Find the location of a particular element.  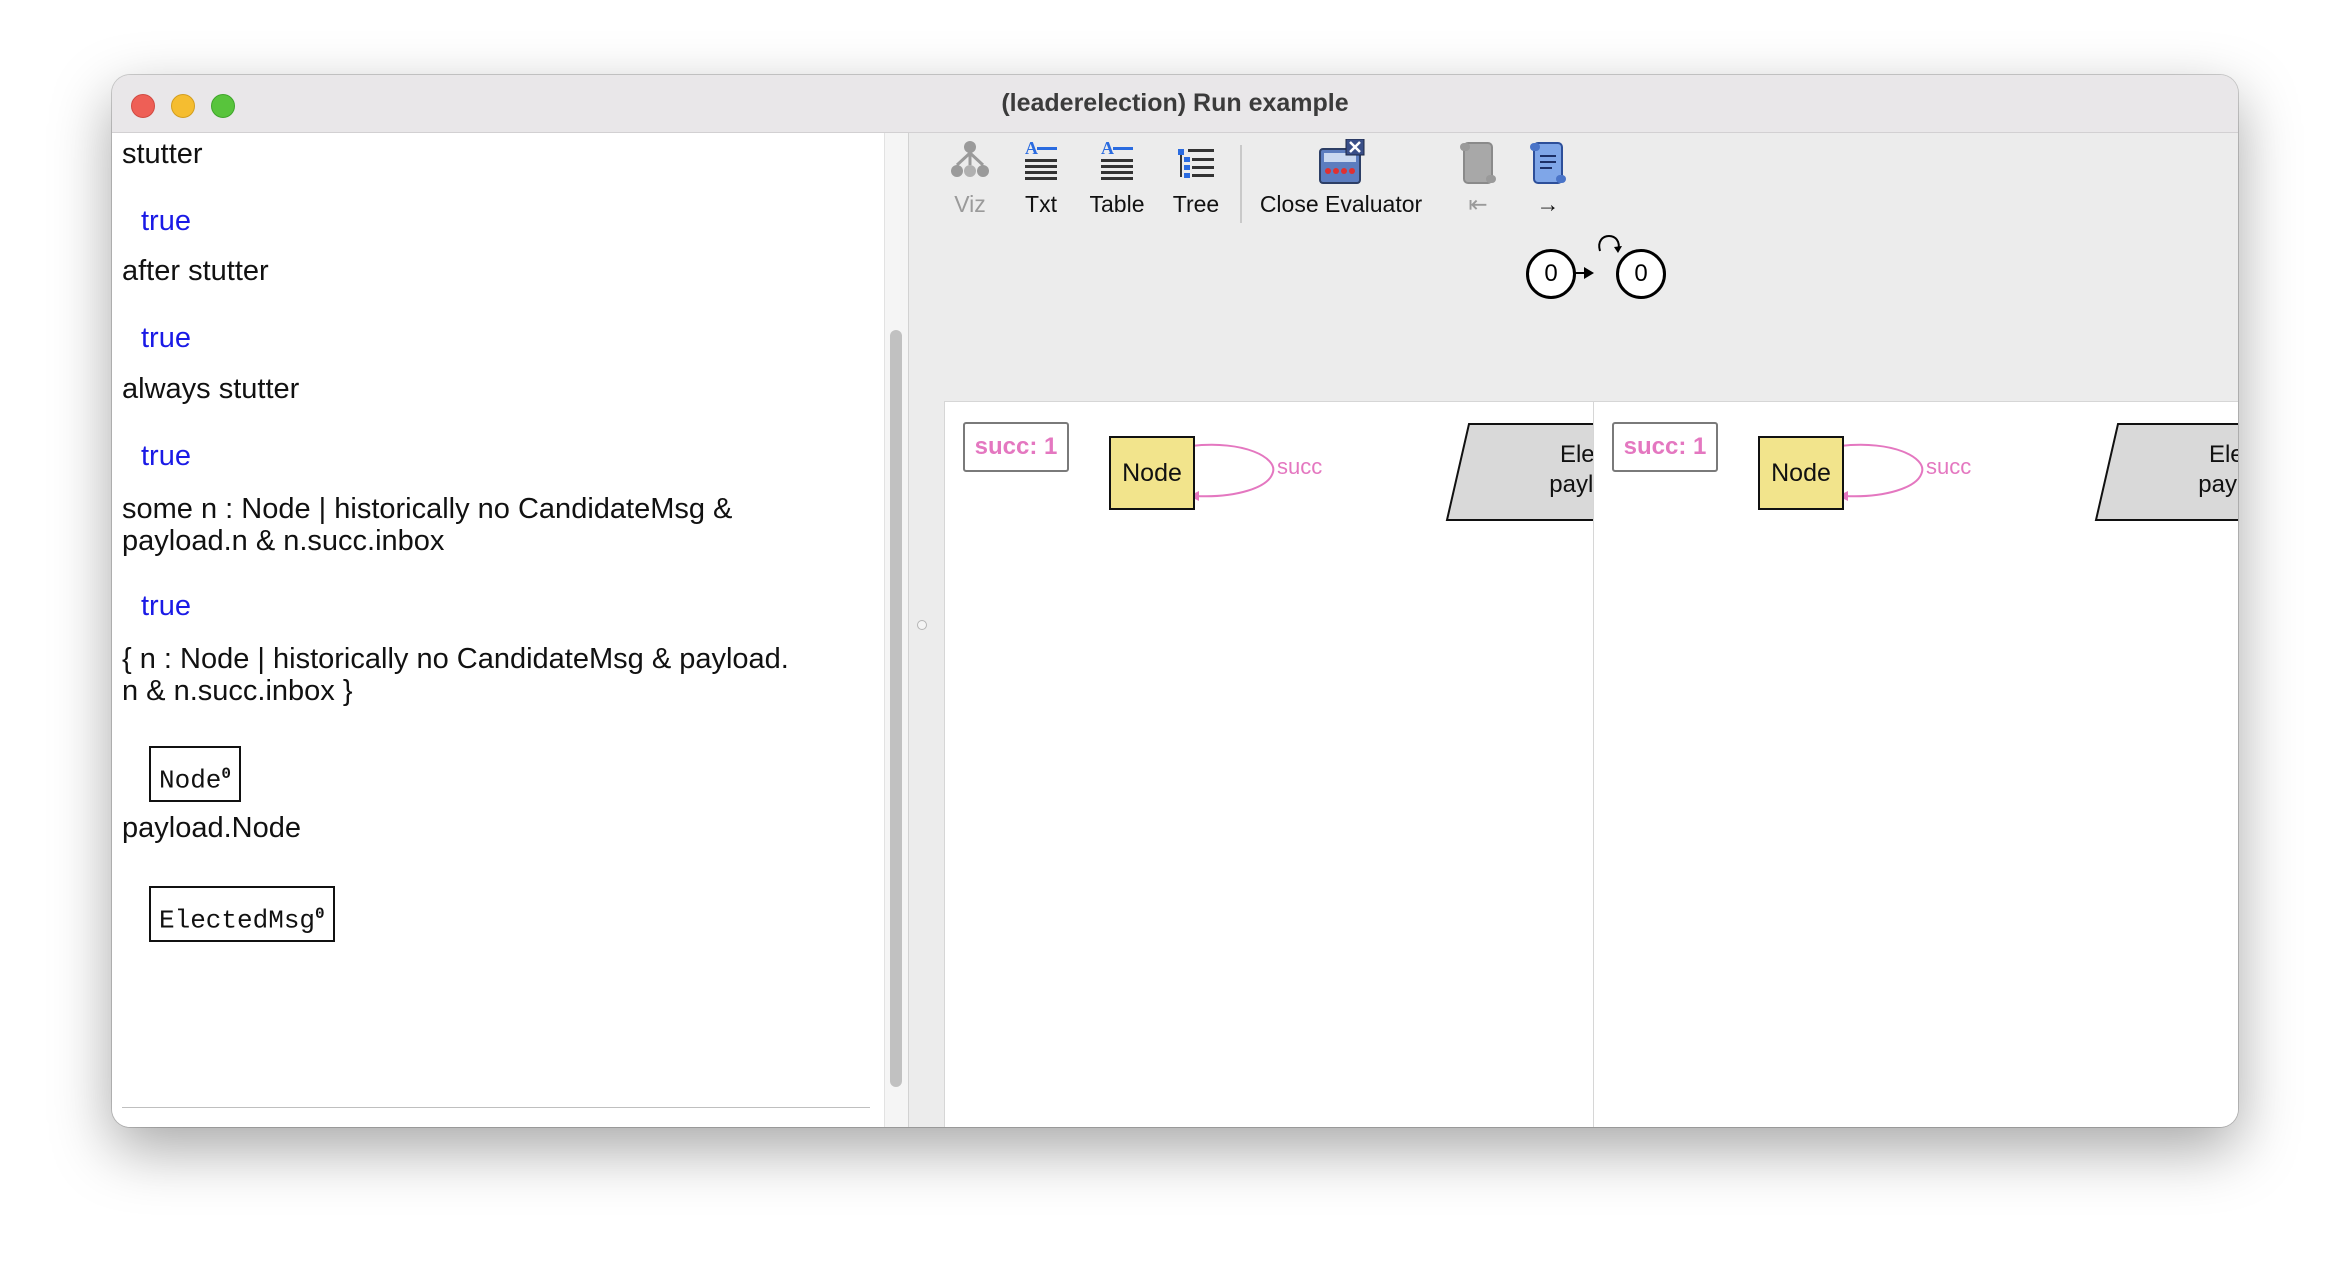

trace-state-0: 0 is located at coordinates (1551, 274).